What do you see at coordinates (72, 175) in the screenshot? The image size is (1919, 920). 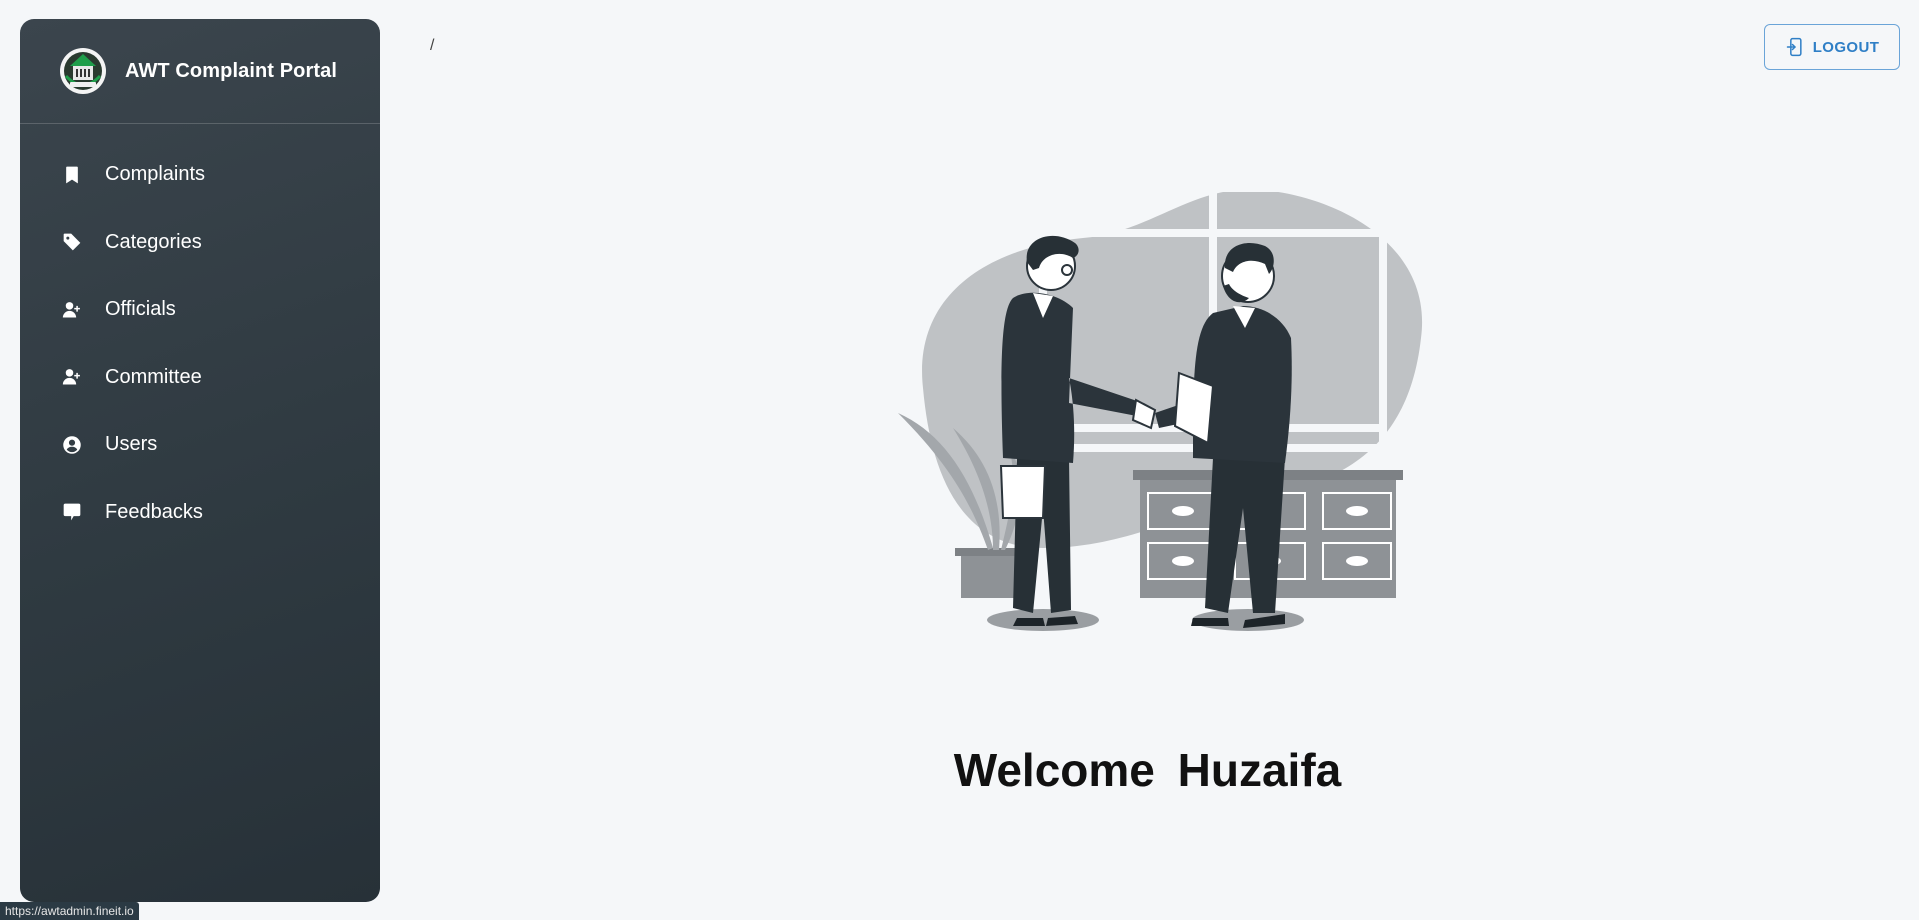 I see `bookmark-icon` at bounding box center [72, 175].